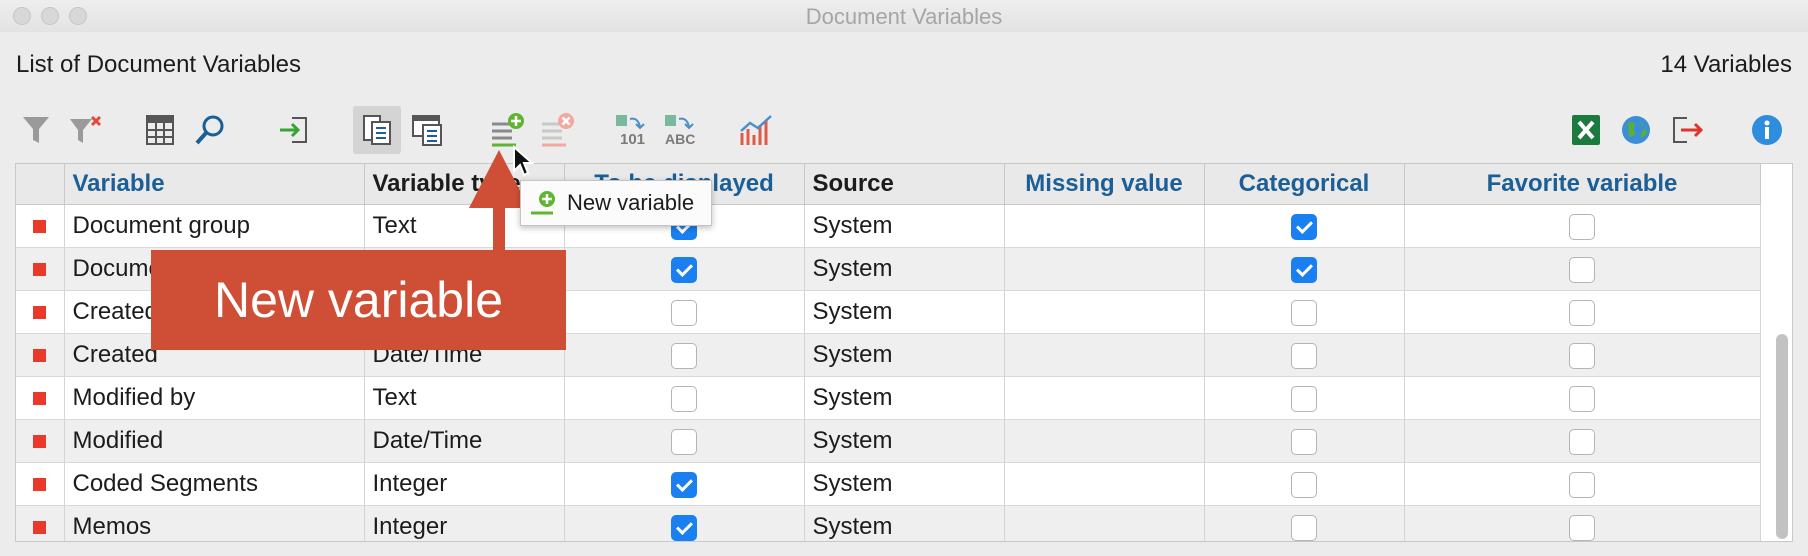  I want to click on table-row: Memos Integer System, so click(888, 523).